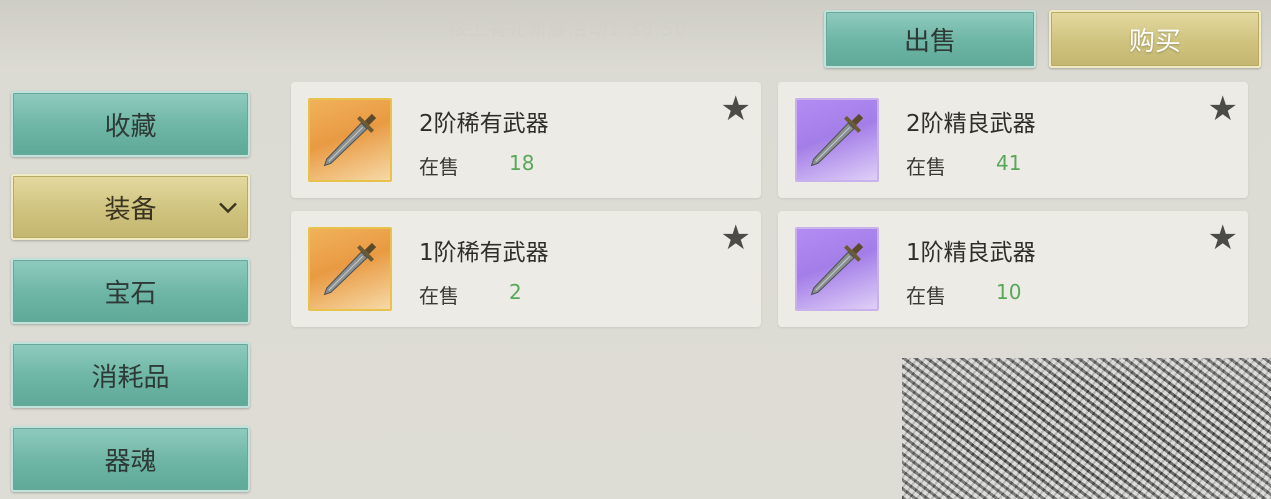  What do you see at coordinates (1009, 292) in the screenshot?
I see `on-sale-count: 10` at bounding box center [1009, 292].